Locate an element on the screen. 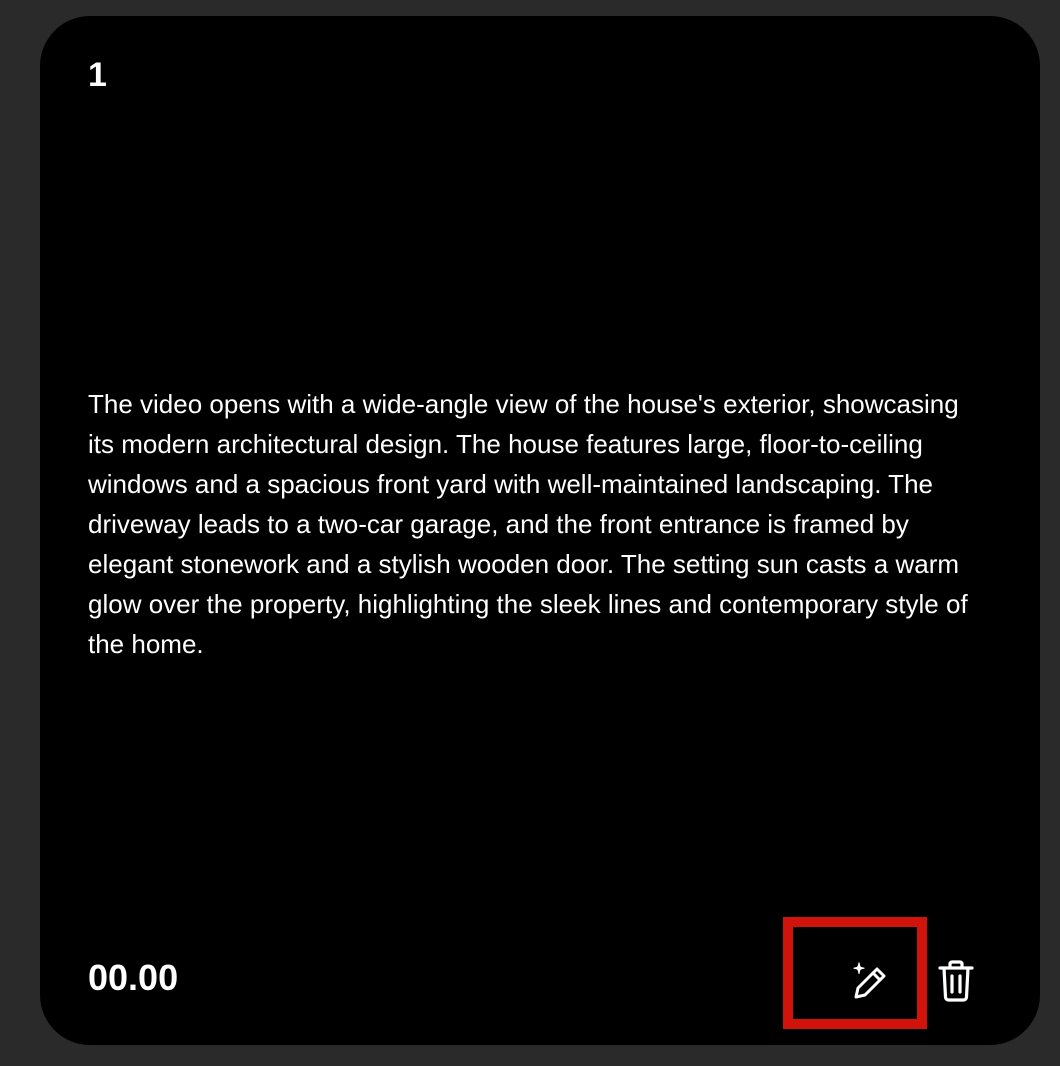 This screenshot has width=1060, height=1066. magic-pencil-icon is located at coordinates (869, 981).